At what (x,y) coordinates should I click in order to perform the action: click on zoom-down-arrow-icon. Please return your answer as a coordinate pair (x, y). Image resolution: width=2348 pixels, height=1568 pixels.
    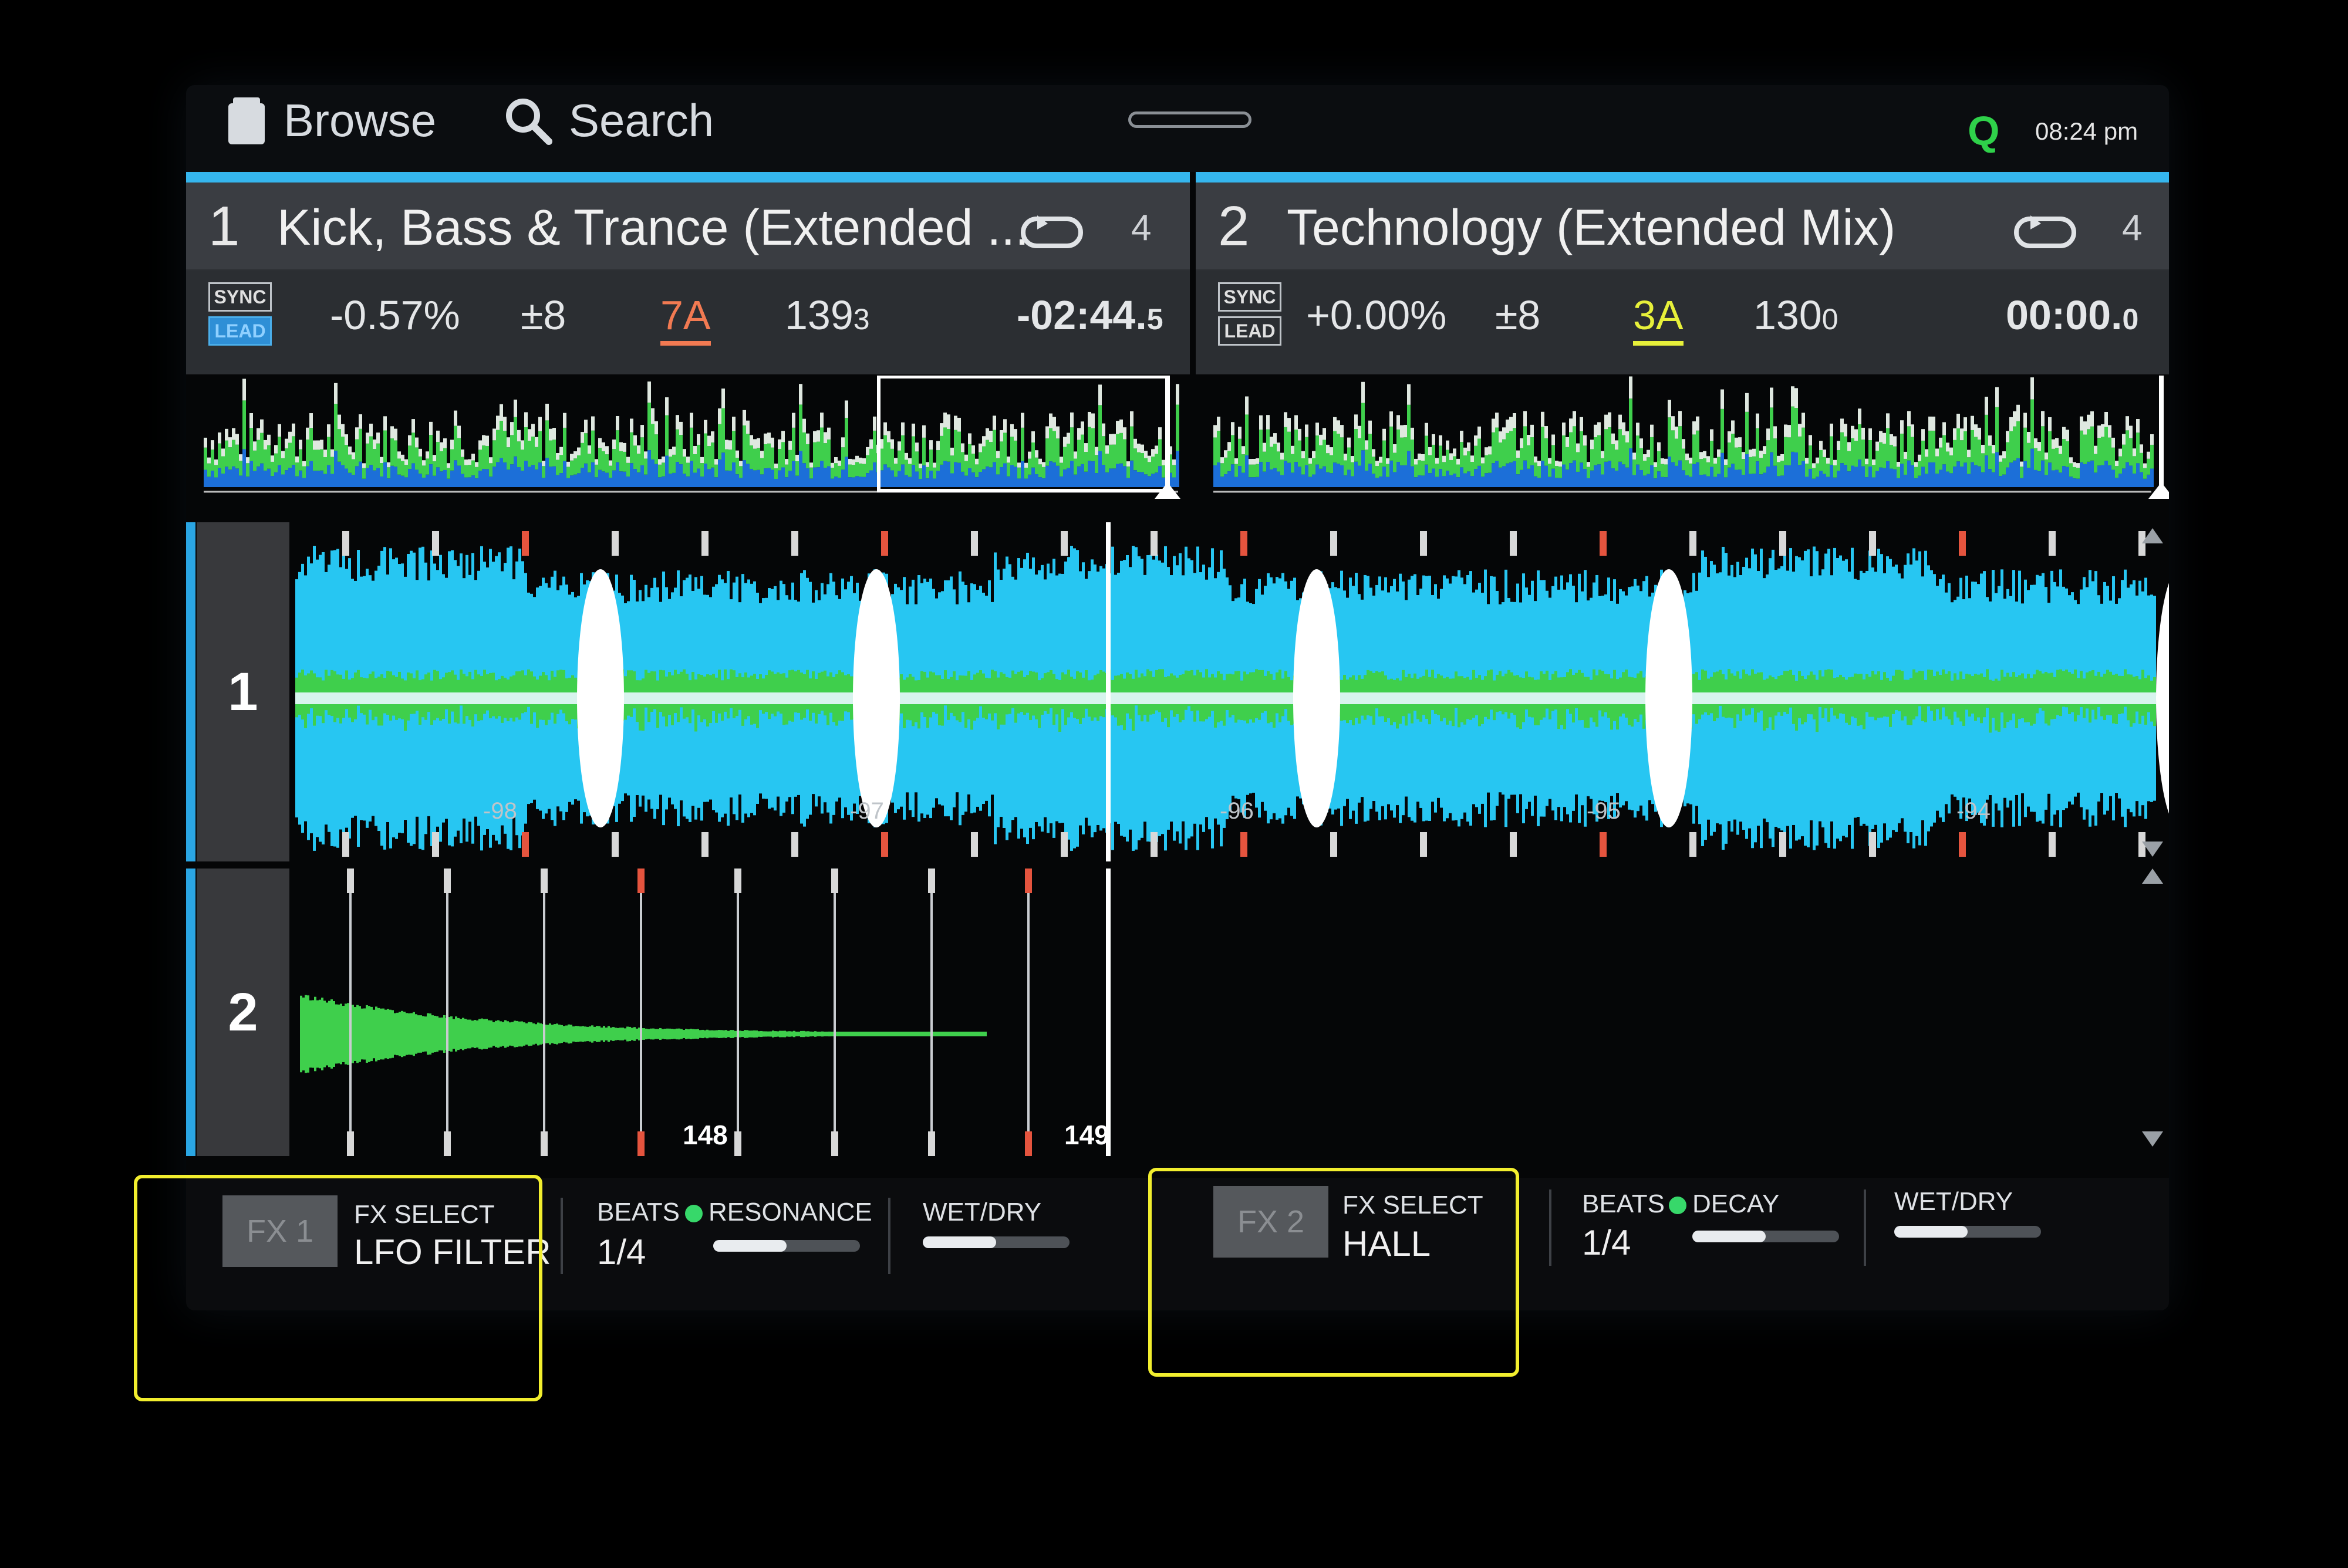
    Looking at the image, I should click on (2152, 849).